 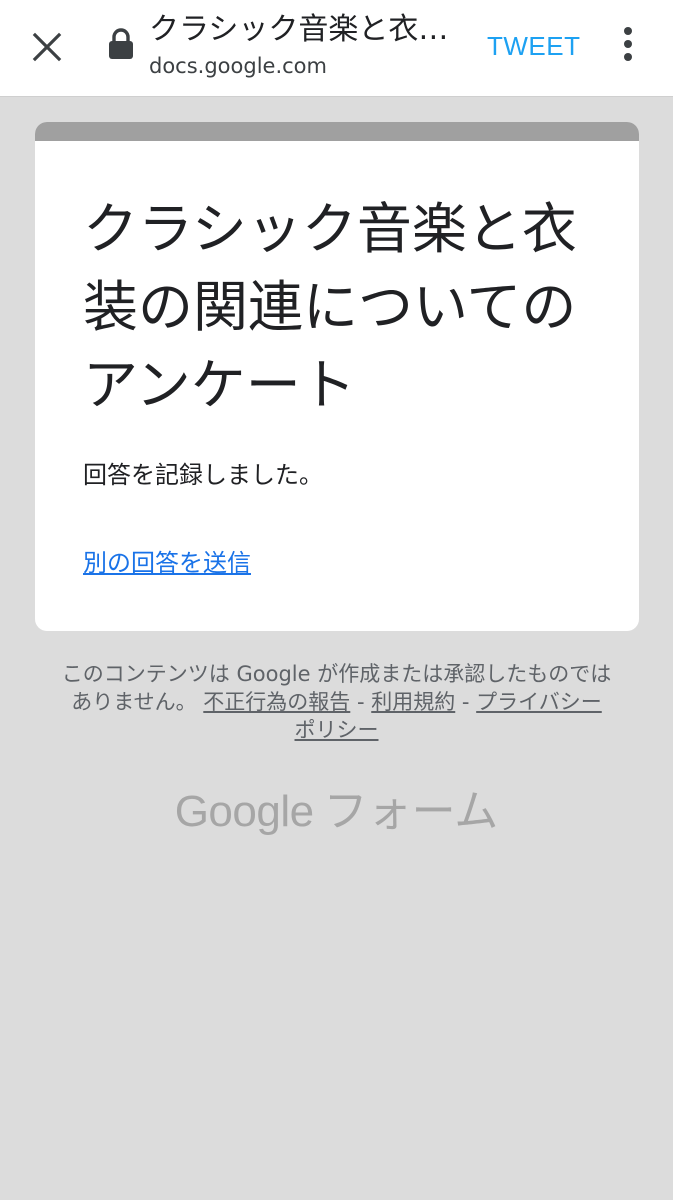 I want to click on close-button, so click(x=47, y=47).